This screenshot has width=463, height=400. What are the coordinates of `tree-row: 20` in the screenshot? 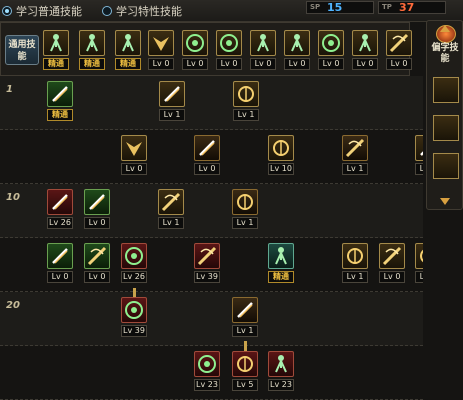 It's located at (211, 319).